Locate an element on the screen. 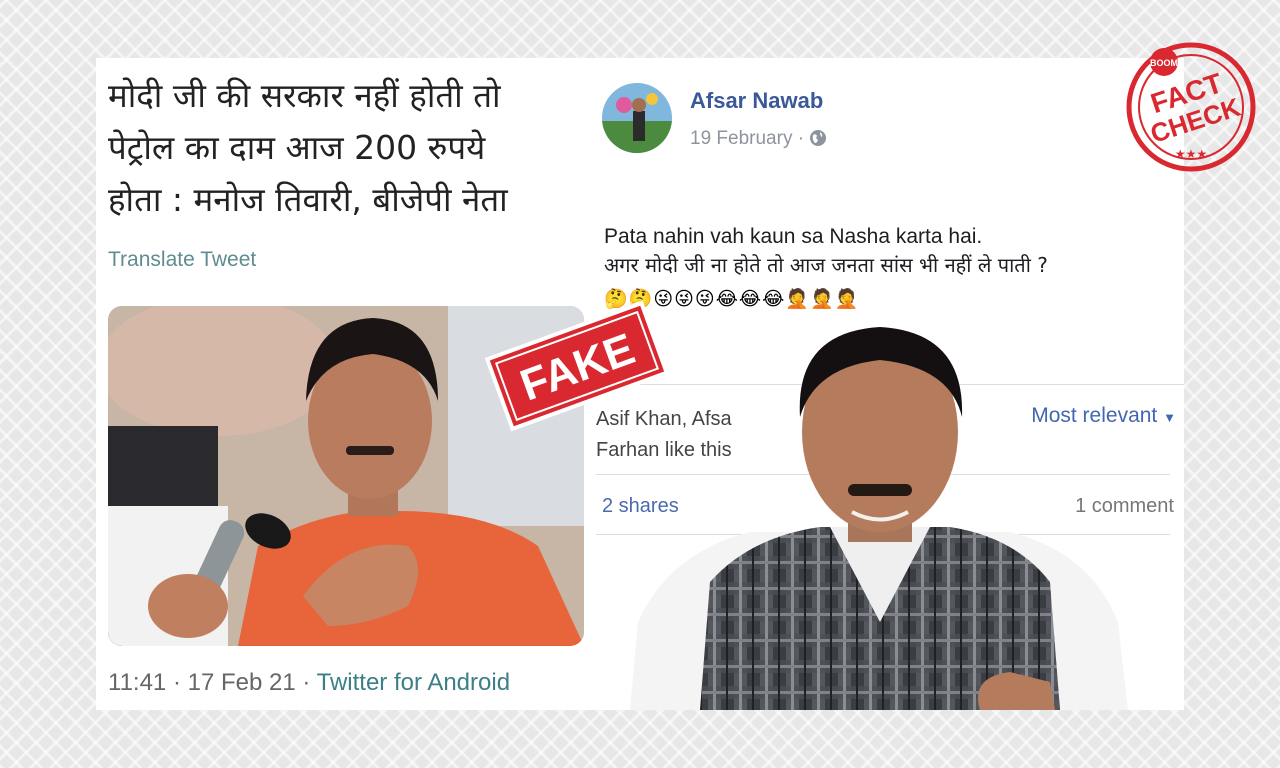 The image size is (1280, 768). post-text-line: Pata nahin vah kaun sa Nasha karta hai. is located at coordinates (793, 236).